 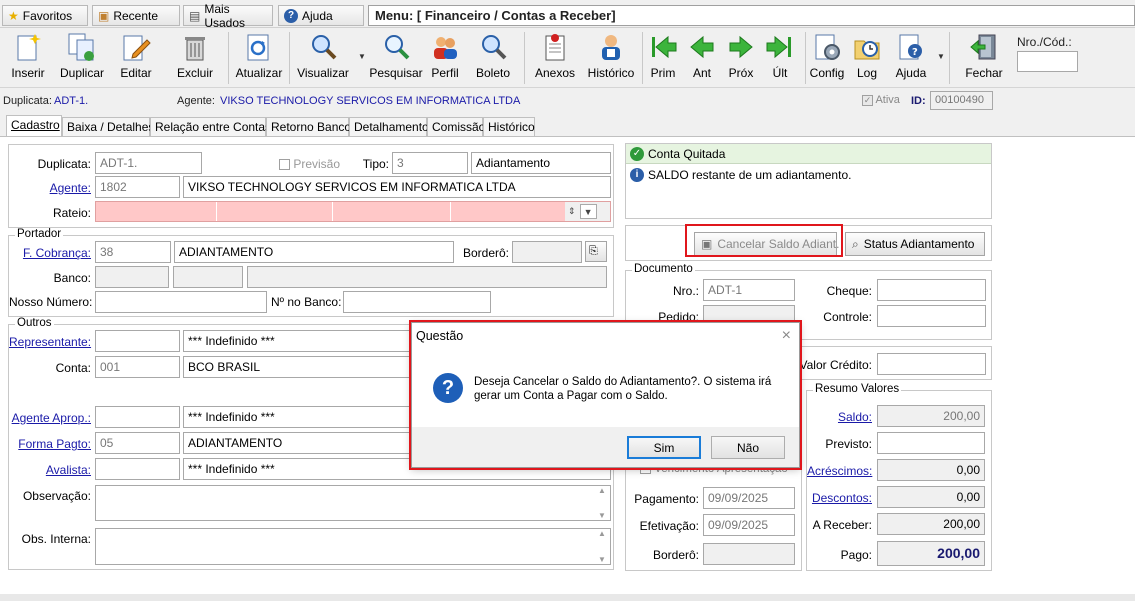 I want to click on agente-link: Agente:, so click(x=50, y=188).